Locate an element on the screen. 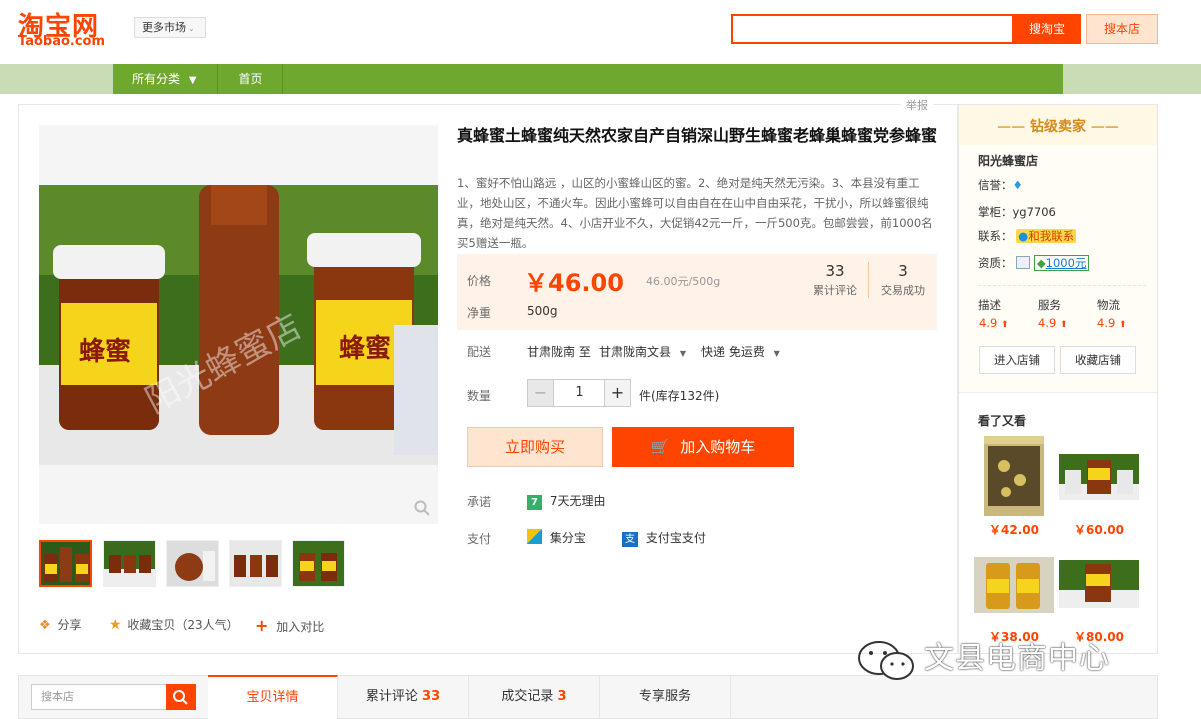 This screenshot has height=719, width=1201. compare-button: + 加入对比 is located at coordinates (289, 625).